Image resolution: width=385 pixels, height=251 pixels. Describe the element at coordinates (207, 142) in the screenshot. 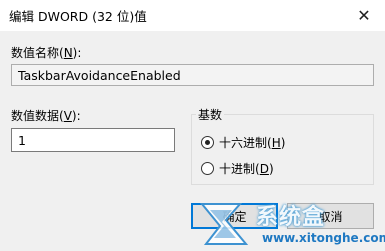

I see `radio-hex-indicator` at that location.